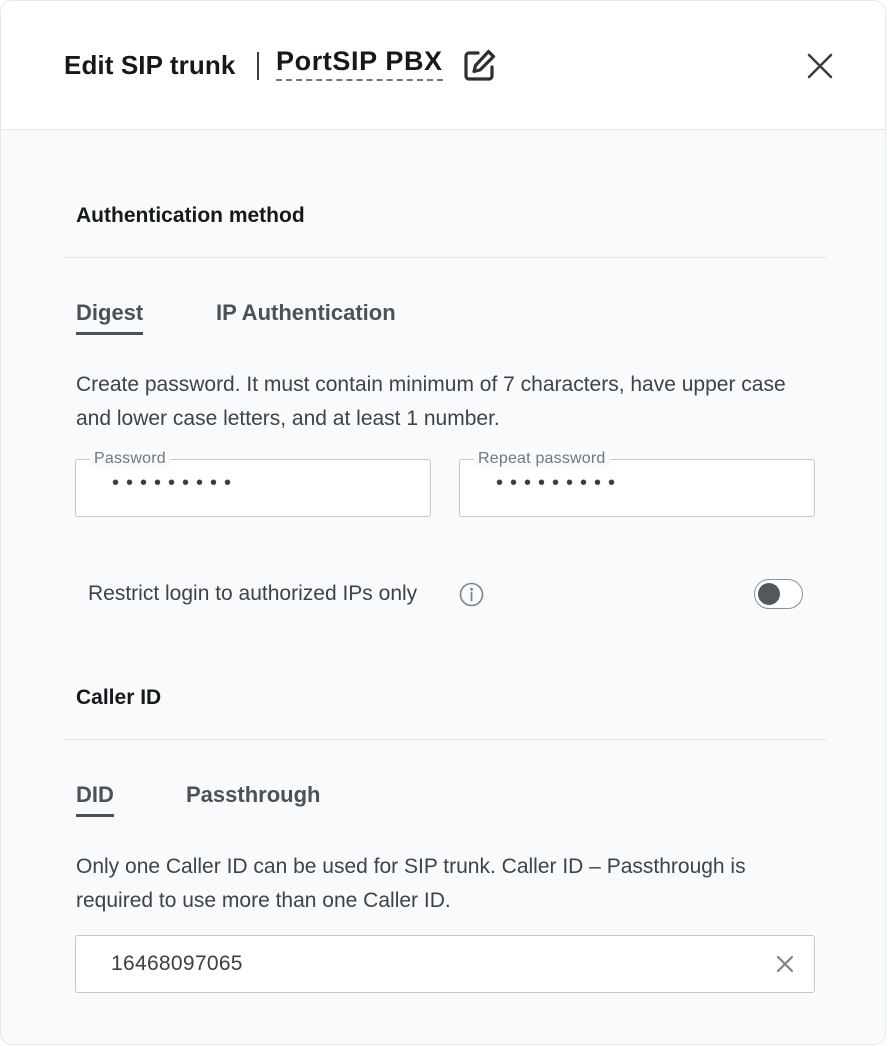 This screenshot has width=888, height=1046. Describe the element at coordinates (253, 483) in the screenshot. I see `password-field: Password •••••••••` at that location.